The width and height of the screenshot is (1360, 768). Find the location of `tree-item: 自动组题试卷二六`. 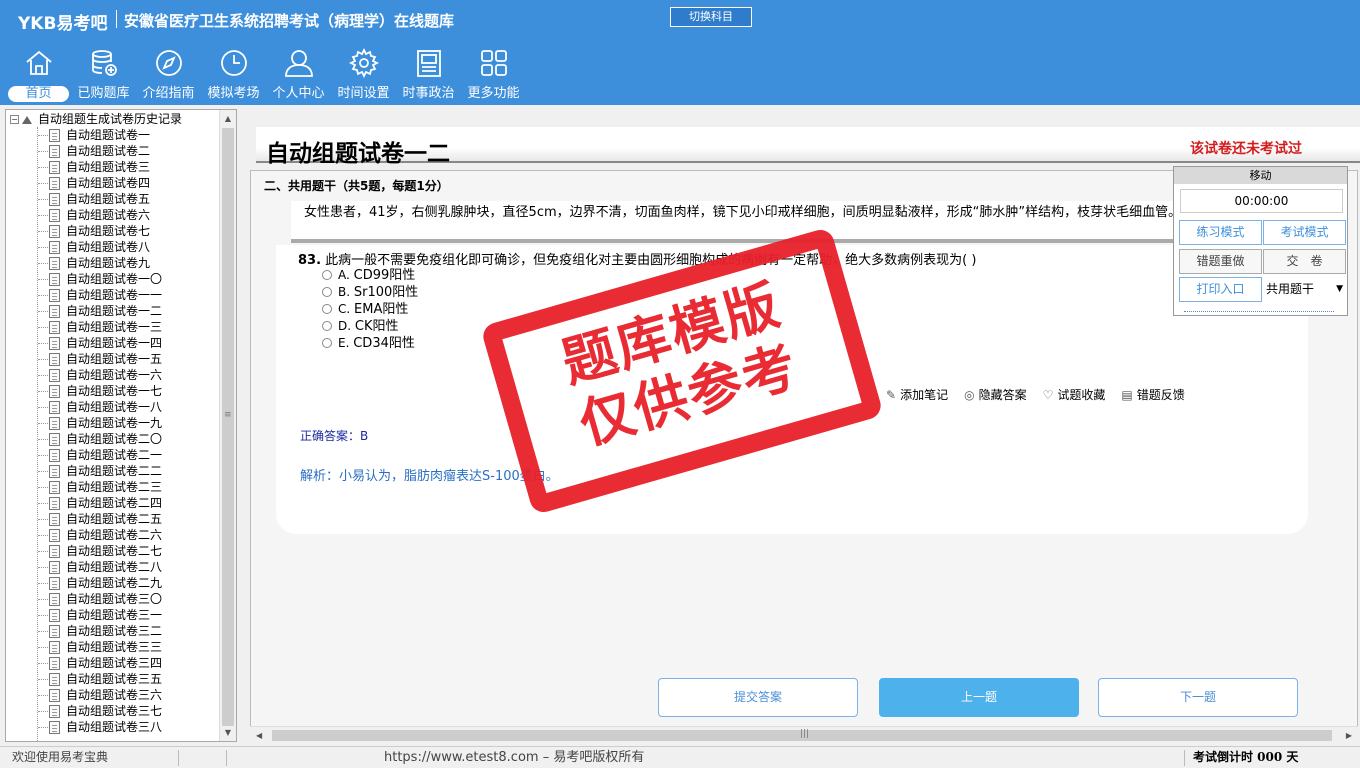

tree-item: 自动组题试卷二六 is located at coordinates (115, 535).